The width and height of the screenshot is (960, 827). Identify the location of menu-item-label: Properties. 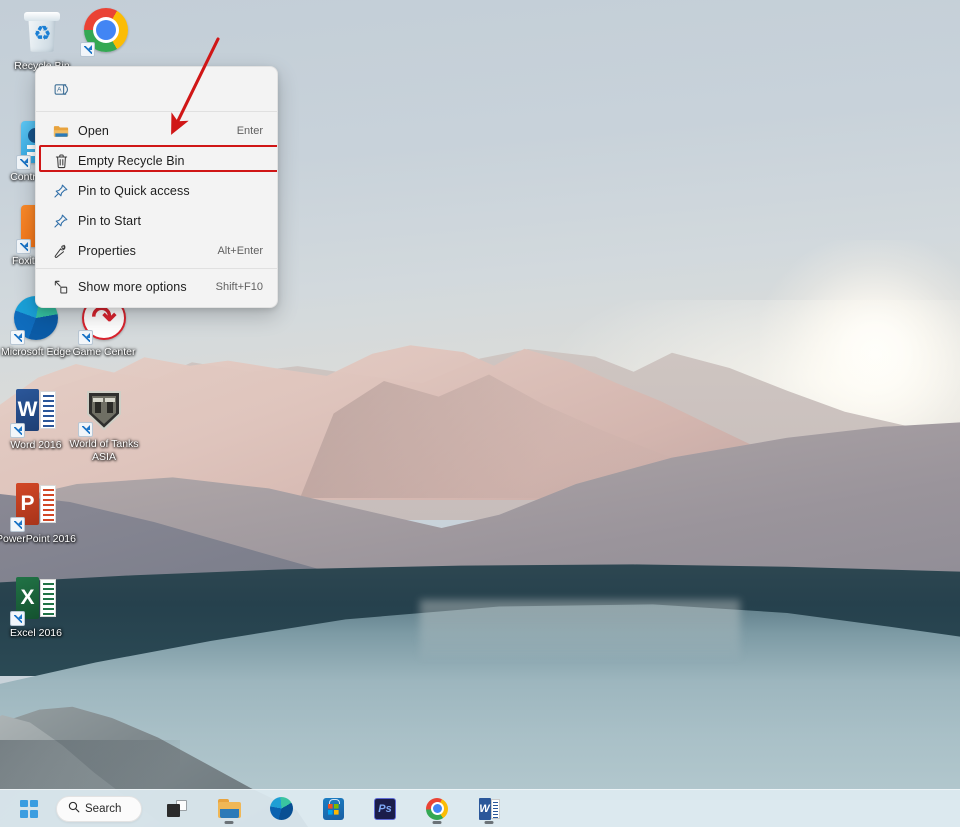
(107, 251).